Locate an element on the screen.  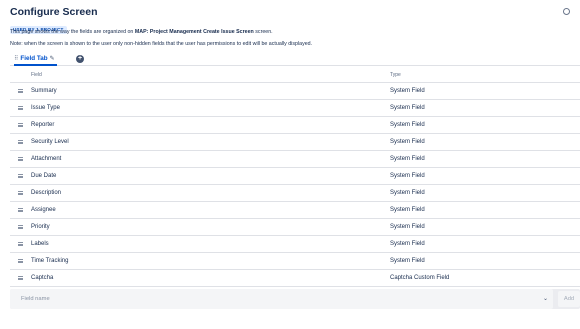
add-tab-button: + is located at coordinates (80, 59).